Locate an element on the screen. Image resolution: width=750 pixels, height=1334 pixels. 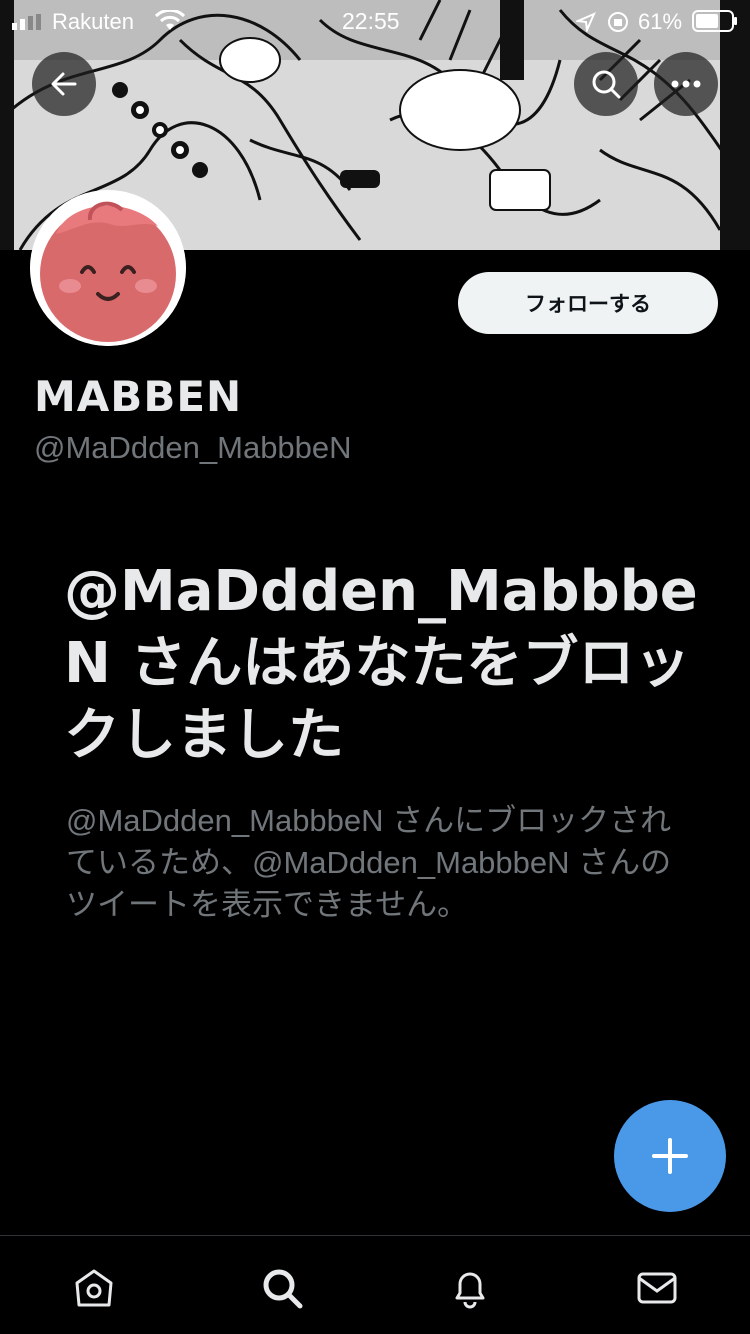
tab-home is located at coordinates (94, 1288).